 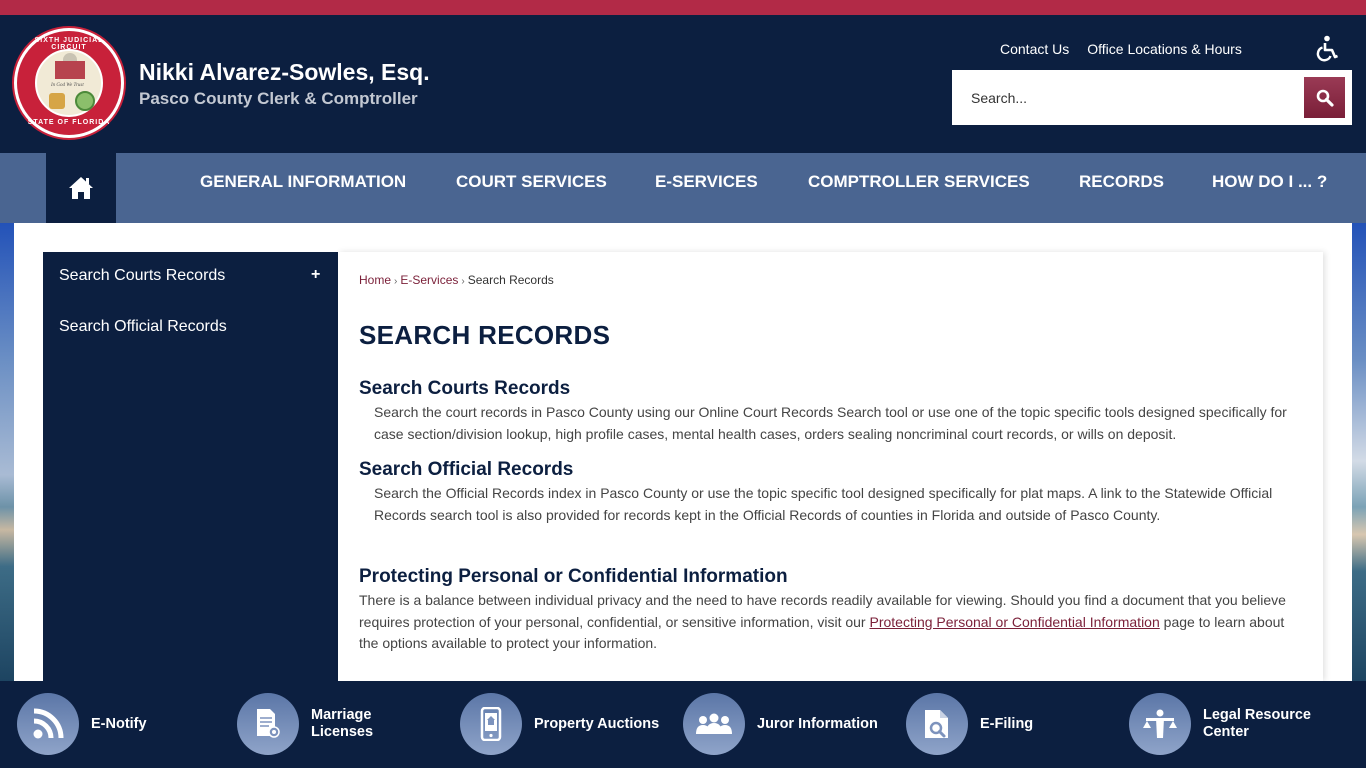 I want to click on breadcrumb: Home › E-Services › Search Records, so click(x=456, y=280).